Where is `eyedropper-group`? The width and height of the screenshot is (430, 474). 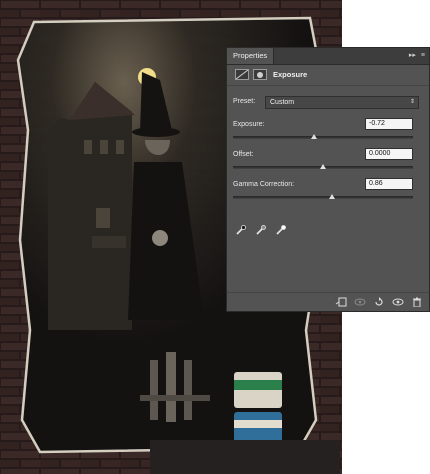 eyedropper-group is located at coordinates (261, 230).